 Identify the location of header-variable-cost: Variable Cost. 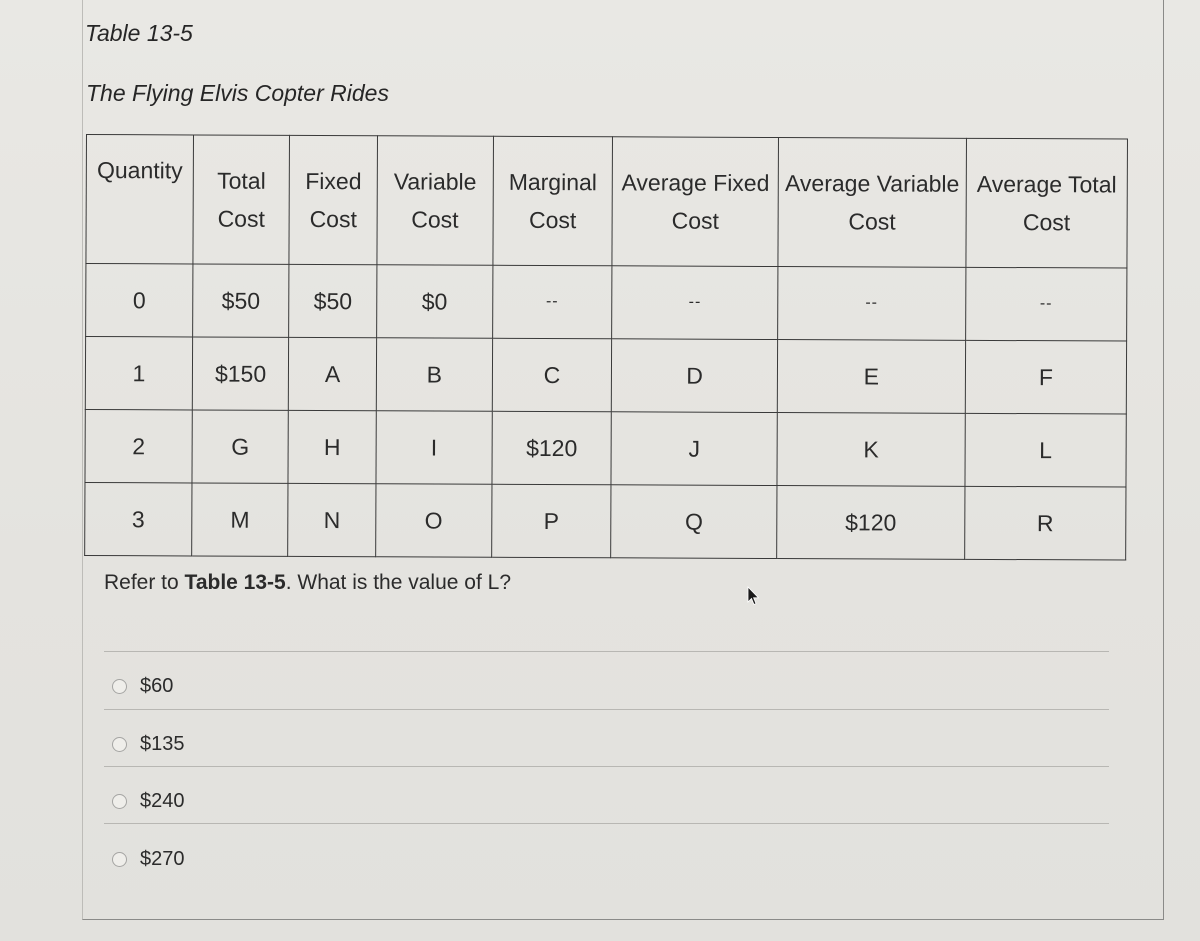
(435, 200).